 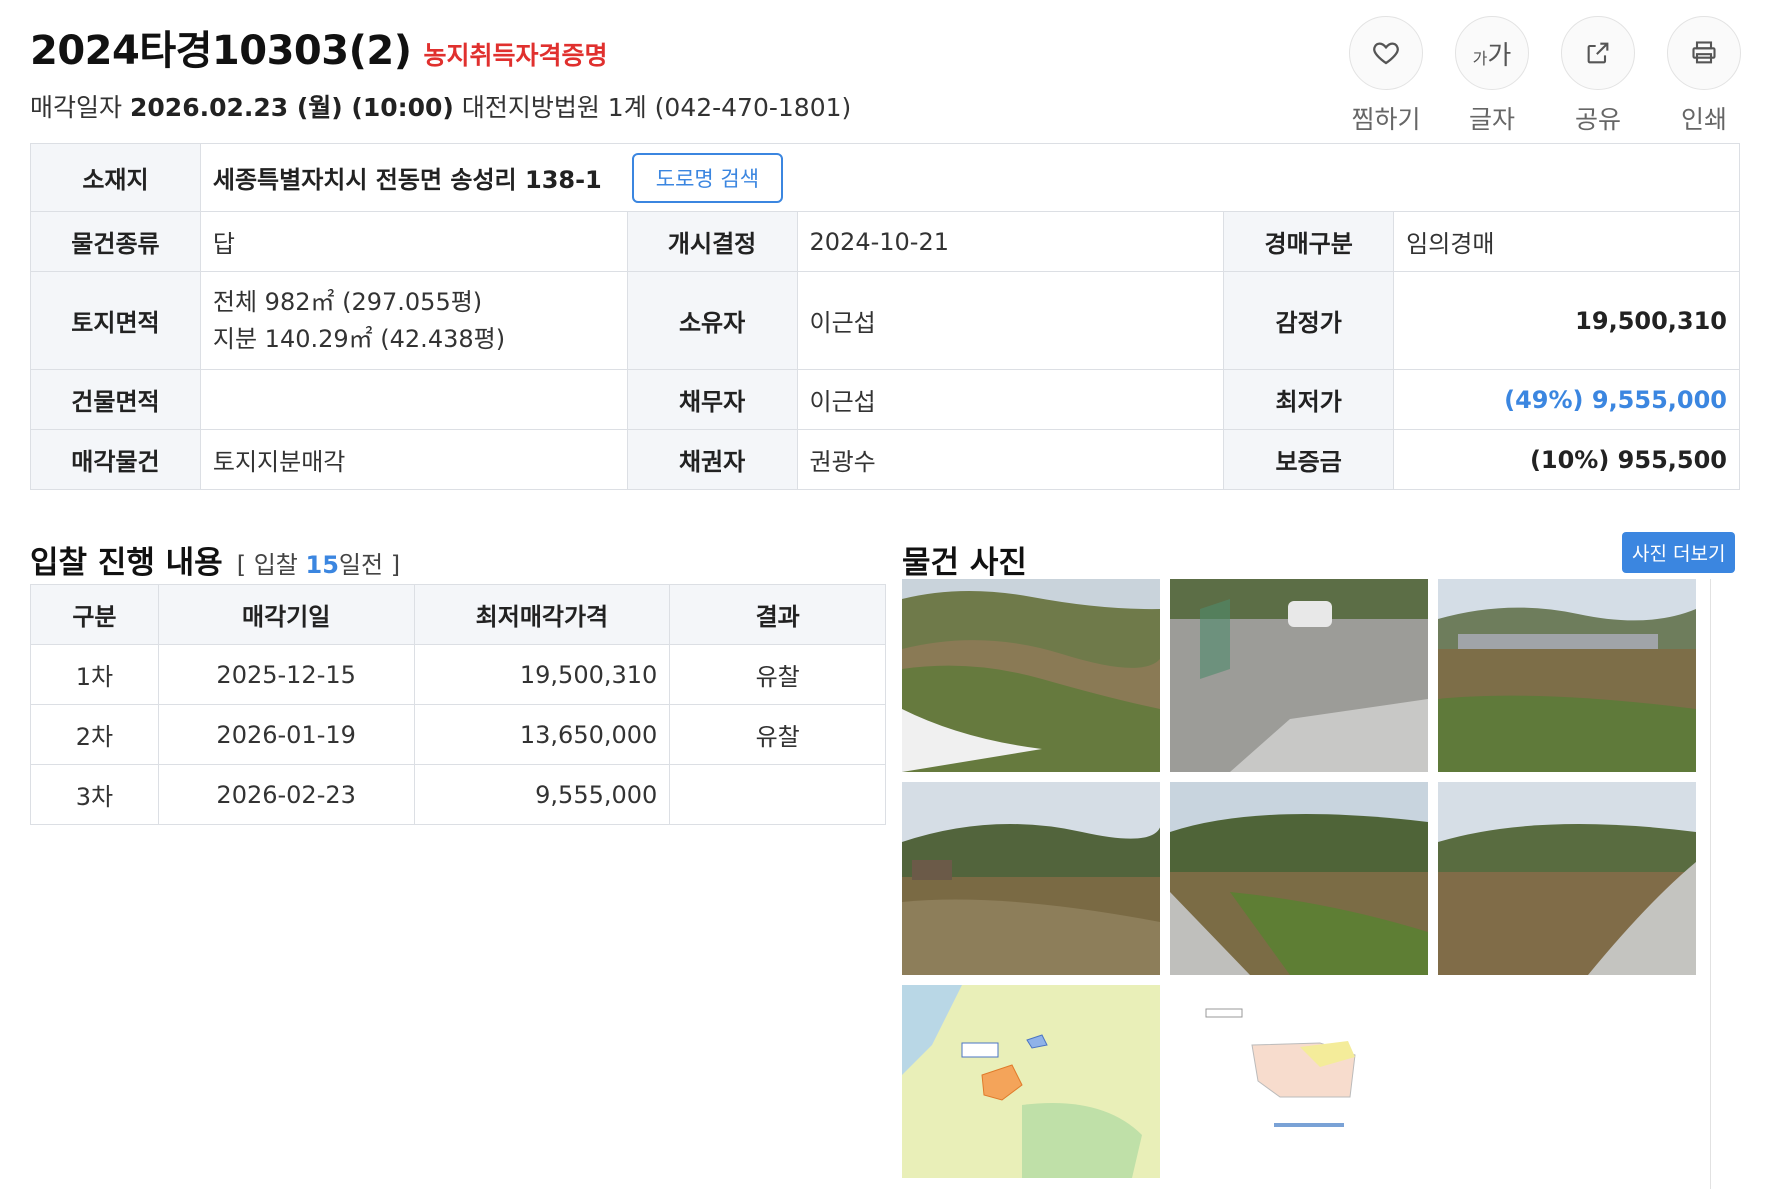 What do you see at coordinates (712, 241) in the screenshot?
I see `start-label: 개시결정` at bounding box center [712, 241].